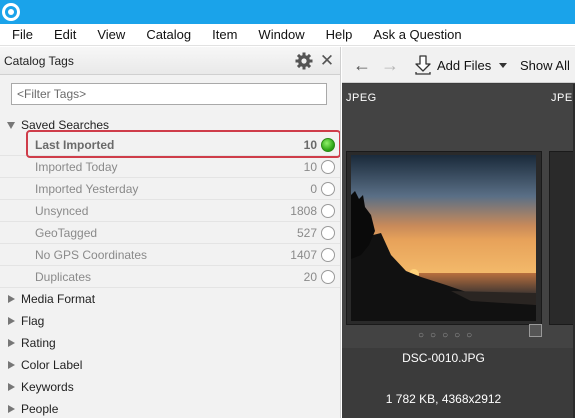  What do you see at coordinates (87, 189) in the screenshot?
I see `saved-search-label: Imported Yesterday` at bounding box center [87, 189].